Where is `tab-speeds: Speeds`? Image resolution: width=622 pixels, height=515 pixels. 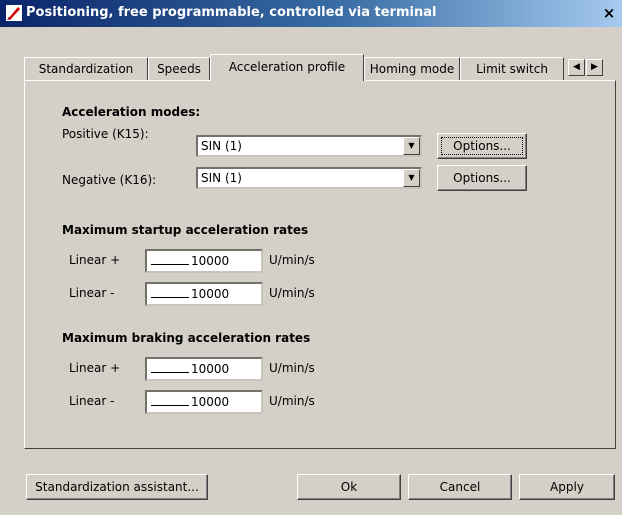
tab-speeds: Speeds is located at coordinates (179, 68).